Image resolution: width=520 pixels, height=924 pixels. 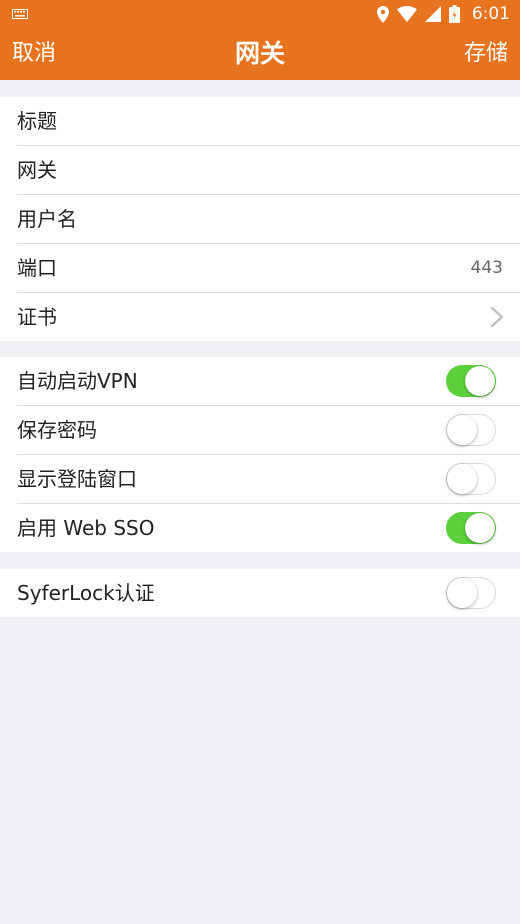 I want to click on save-password-toggle, so click(x=471, y=430).